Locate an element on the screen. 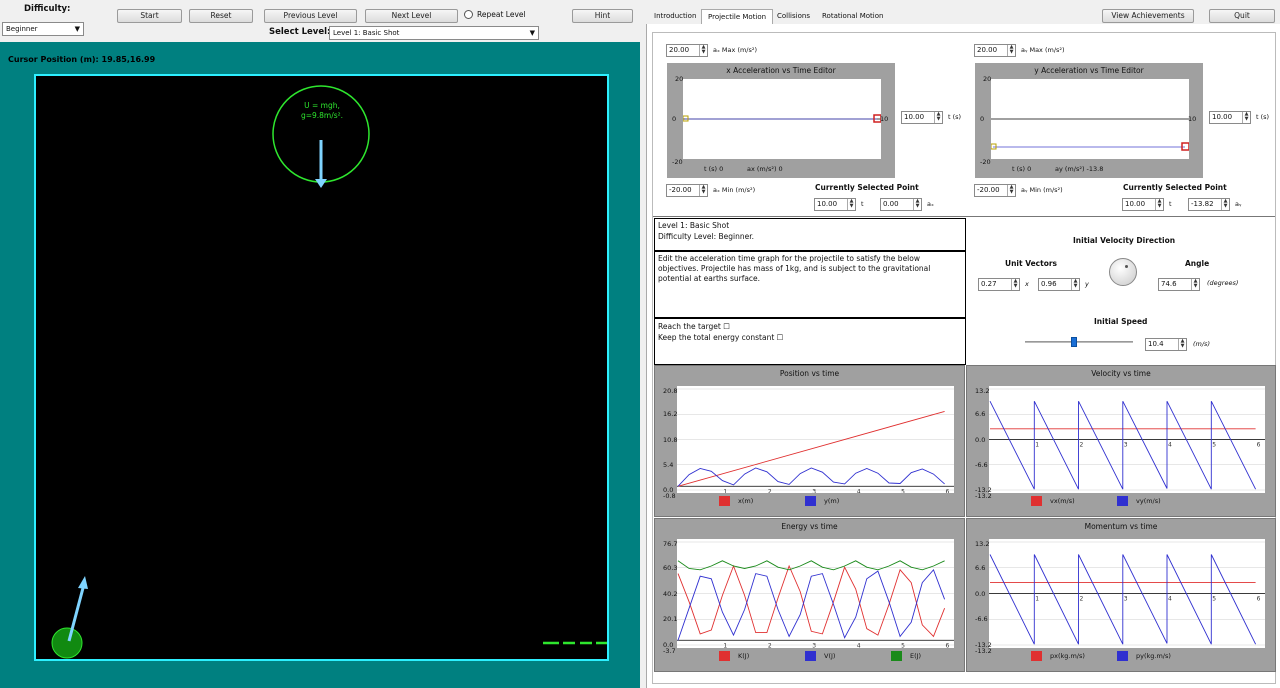 This screenshot has width=1280, height=688. legend-item: vx(m/s) is located at coordinates (1053, 501).